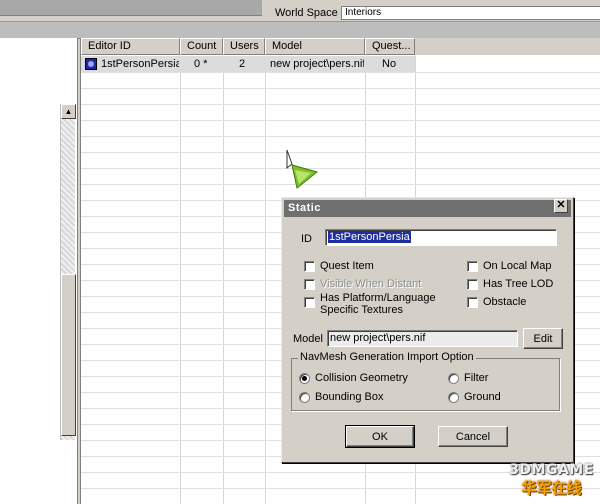 This screenshot has width=600, height=504. Describe the element at coordinates (242, 64) in the screenshot. I see `cell-users: 2` at that location.